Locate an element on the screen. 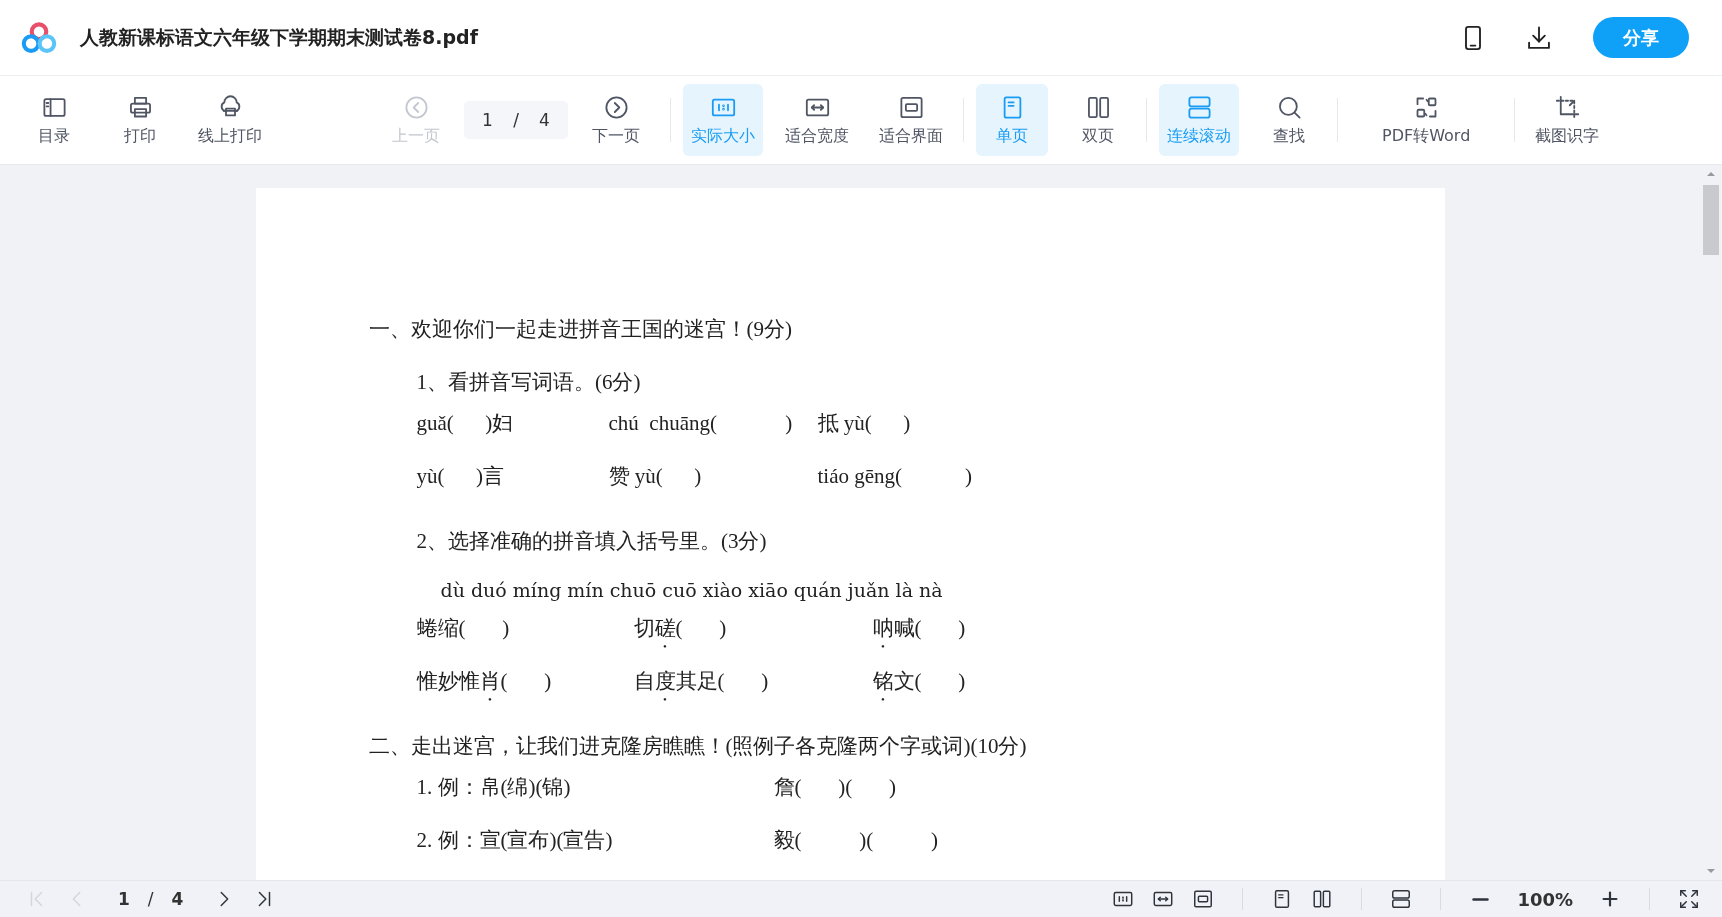 This screenshot has height=917, width=1722. zoom-level: 100% is located at coordinates (1545, 899).